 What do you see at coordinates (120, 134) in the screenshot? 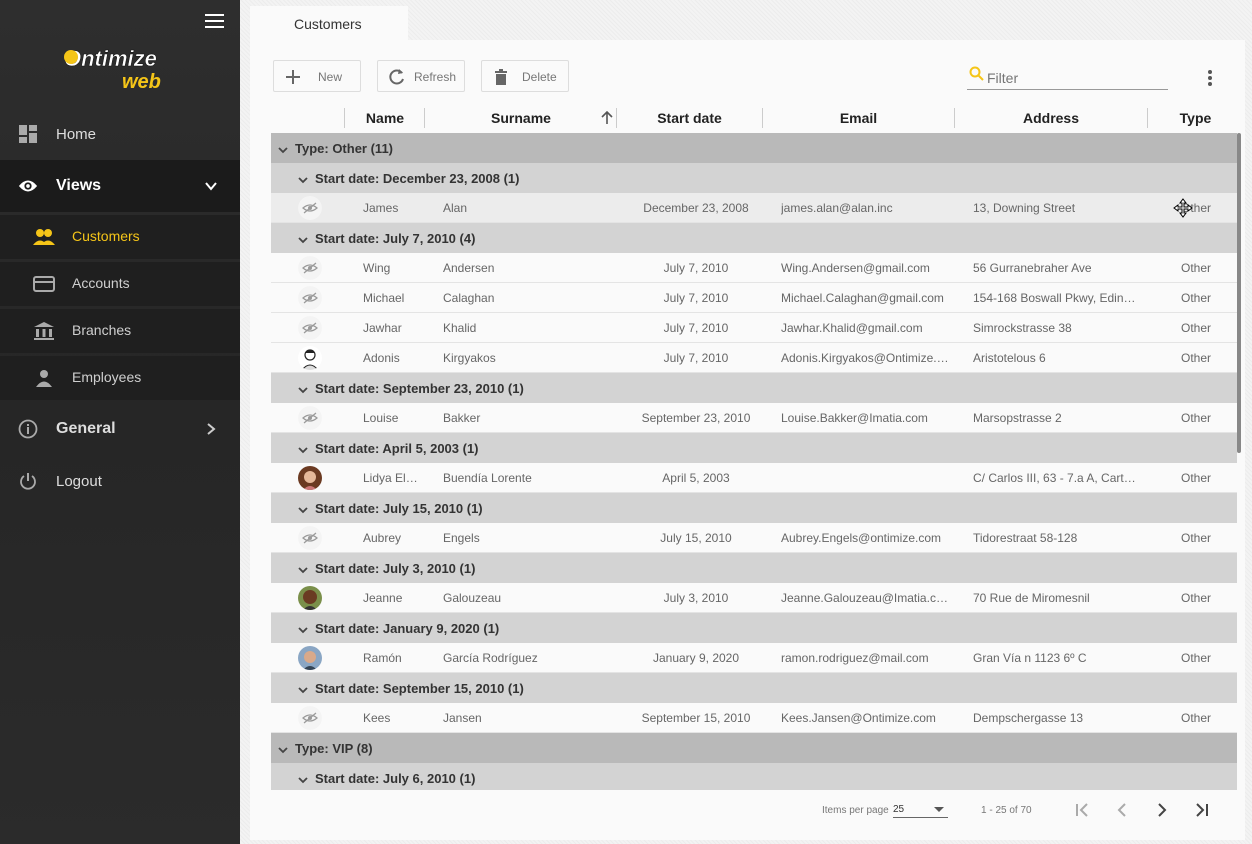
I see `sidebar-item-home: Home` at bounding box center [120, 134].